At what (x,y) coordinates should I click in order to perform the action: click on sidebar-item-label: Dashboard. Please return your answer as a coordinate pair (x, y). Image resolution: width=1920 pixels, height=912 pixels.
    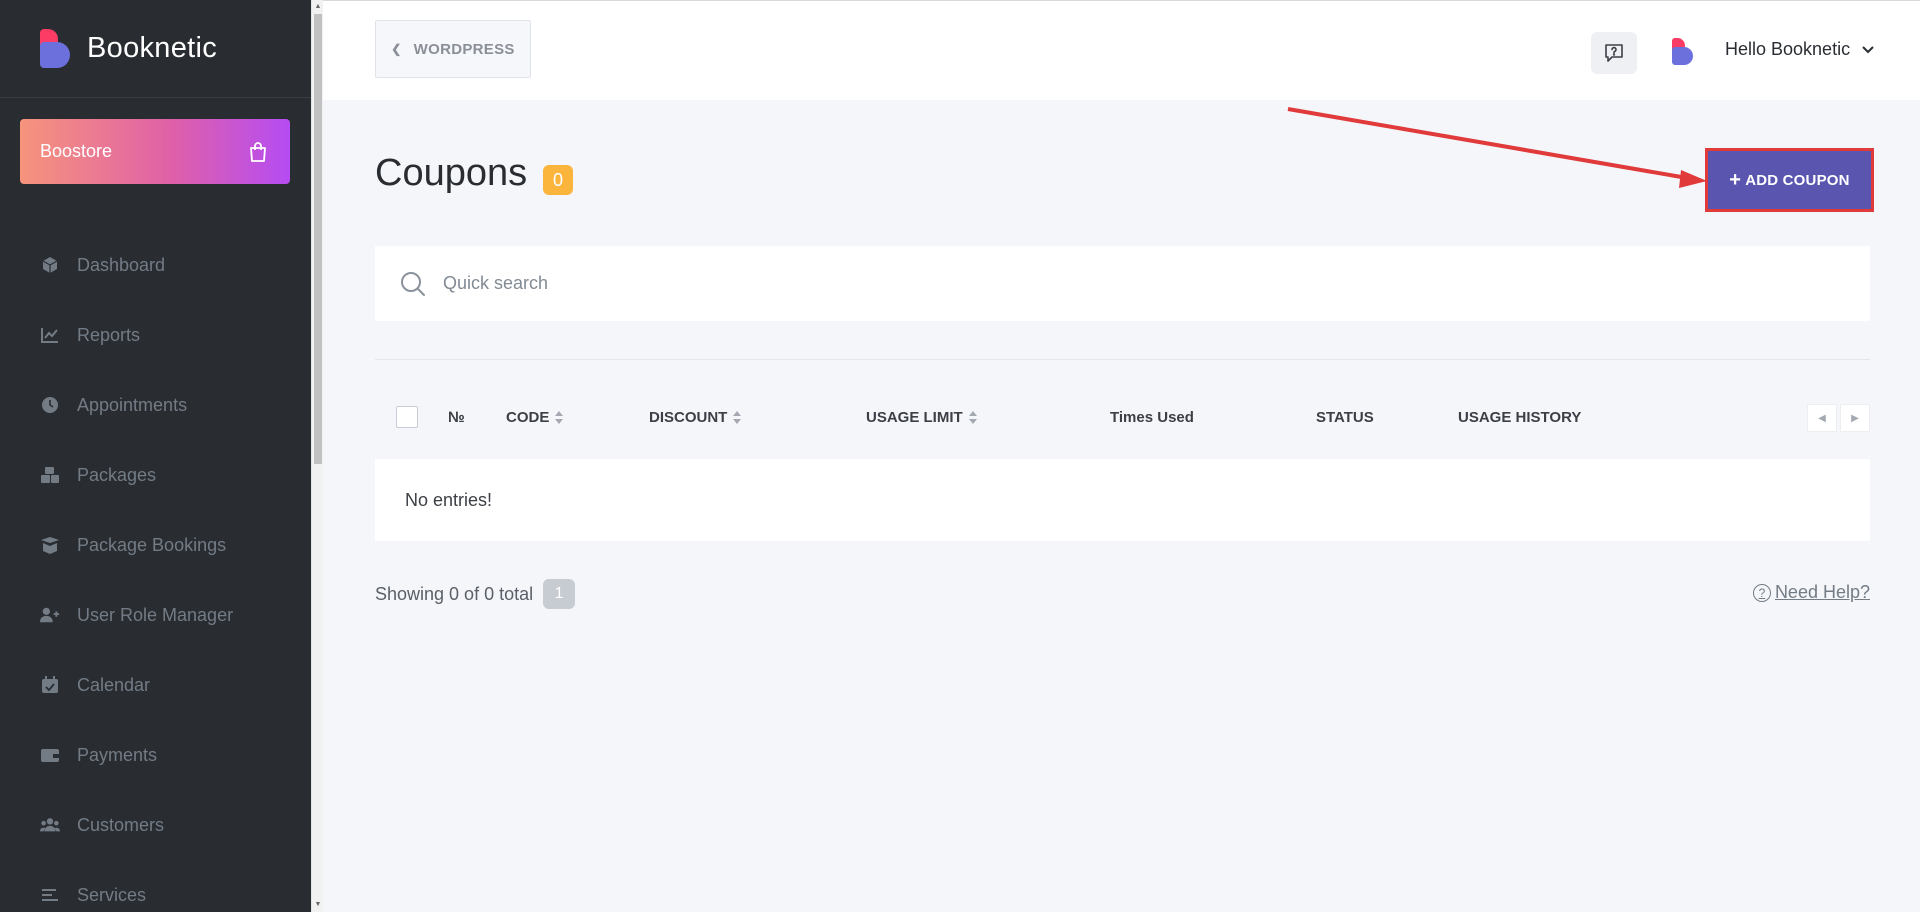
    Looking at the image, I should click on (121, 264).